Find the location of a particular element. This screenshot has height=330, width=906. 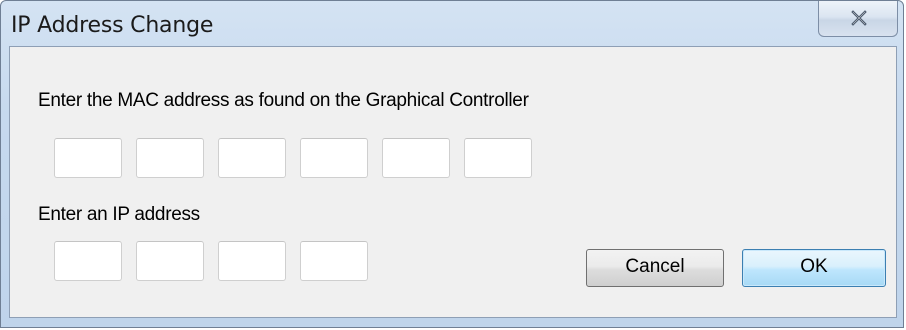

cancel-button: Cancel is located at coordinates (655, 268).